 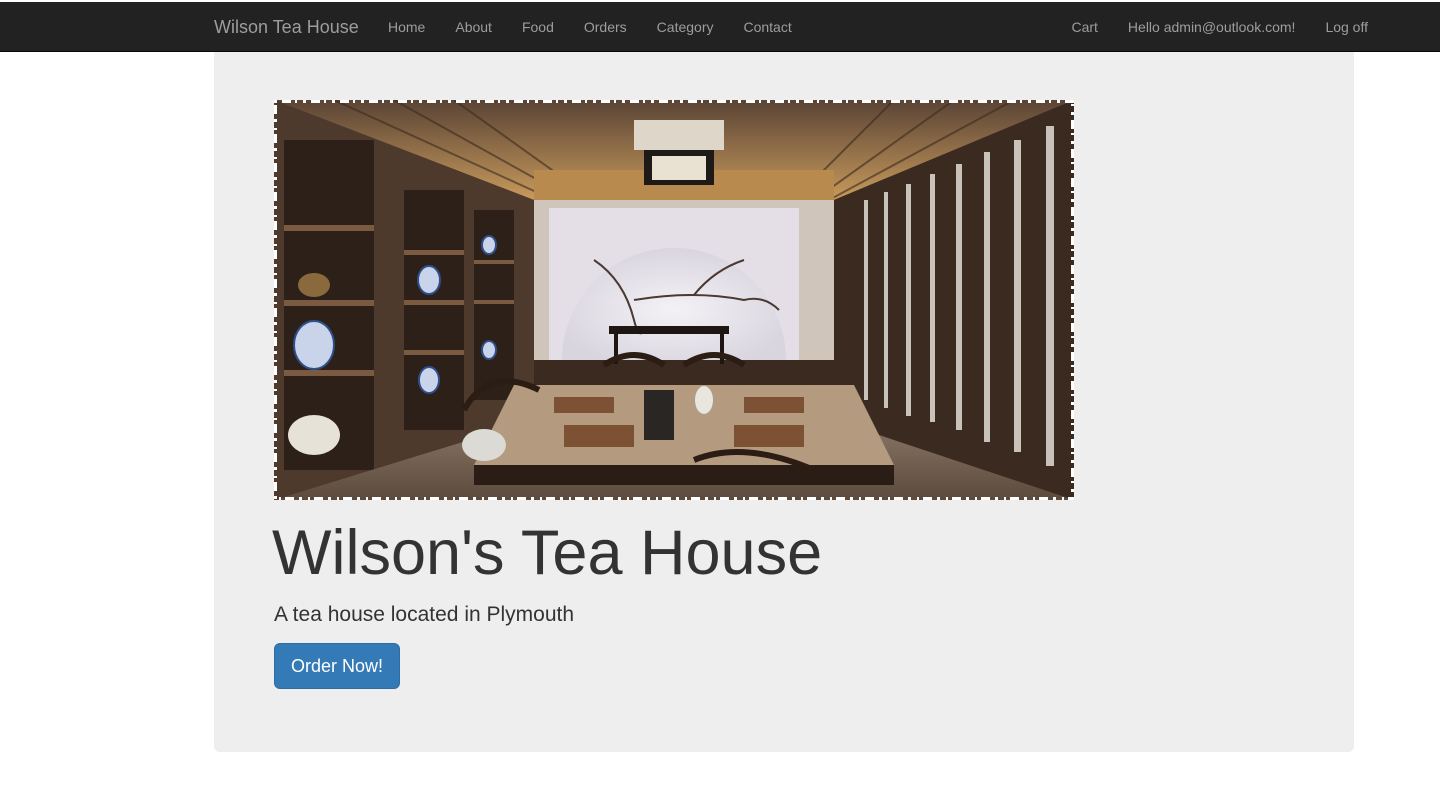 What do you see at coordinates (286, 27) in the screenshot?
I see `brand-link: Wilson Tea House` at bounding box center [286, 27].